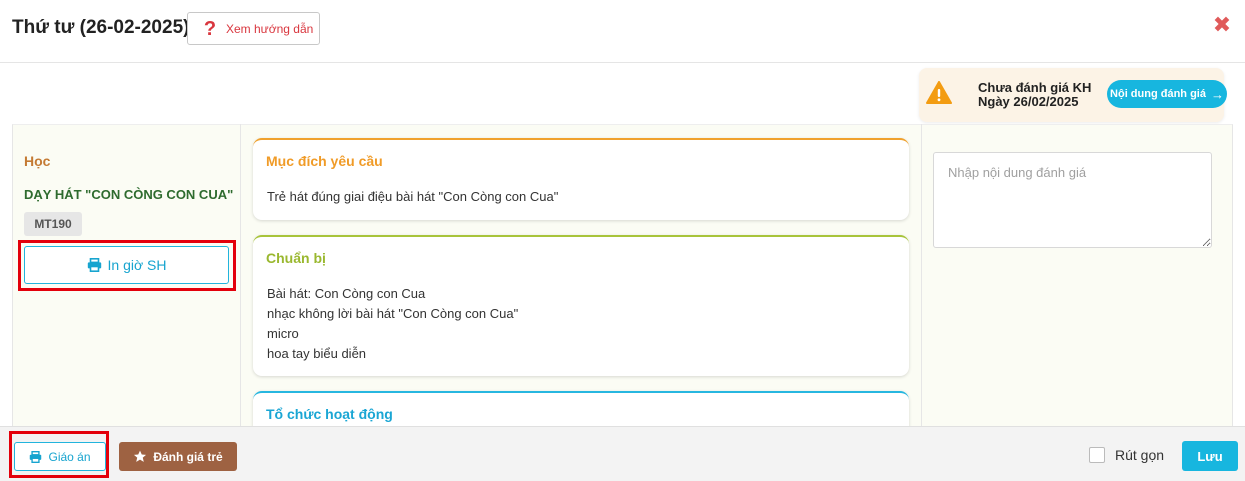 The height and width of the screenshot is (481, 1245). I want to click on status-line-2: Ngày 26/02/2025, so click(1028, 101).